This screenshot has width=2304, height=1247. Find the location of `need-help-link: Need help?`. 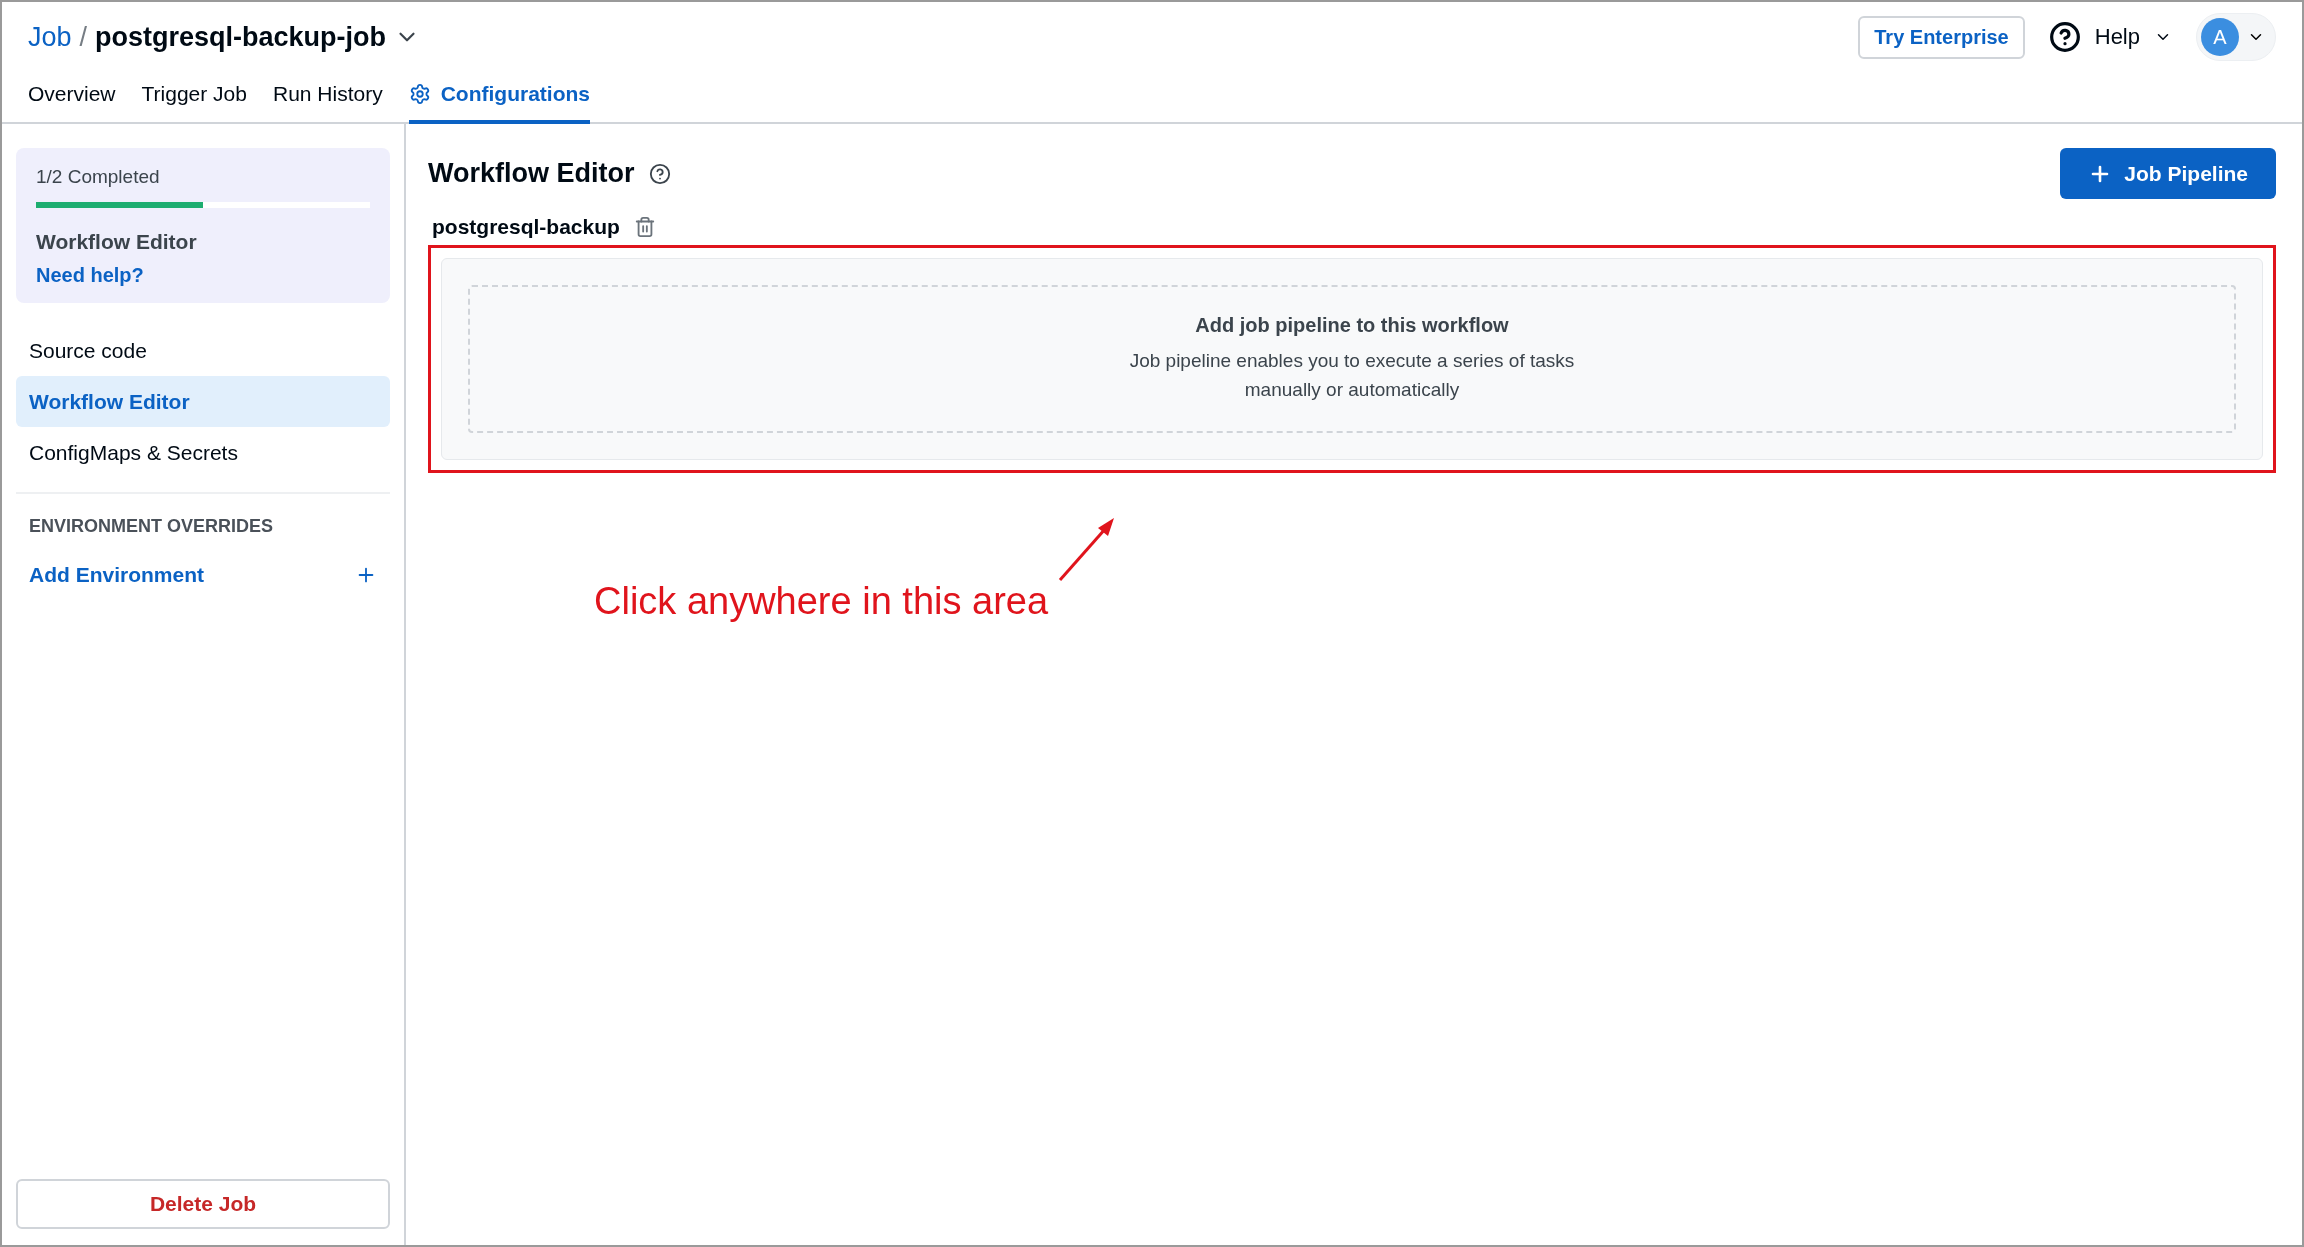

need-help-link: Need help? is located at coordinates (203, 275).